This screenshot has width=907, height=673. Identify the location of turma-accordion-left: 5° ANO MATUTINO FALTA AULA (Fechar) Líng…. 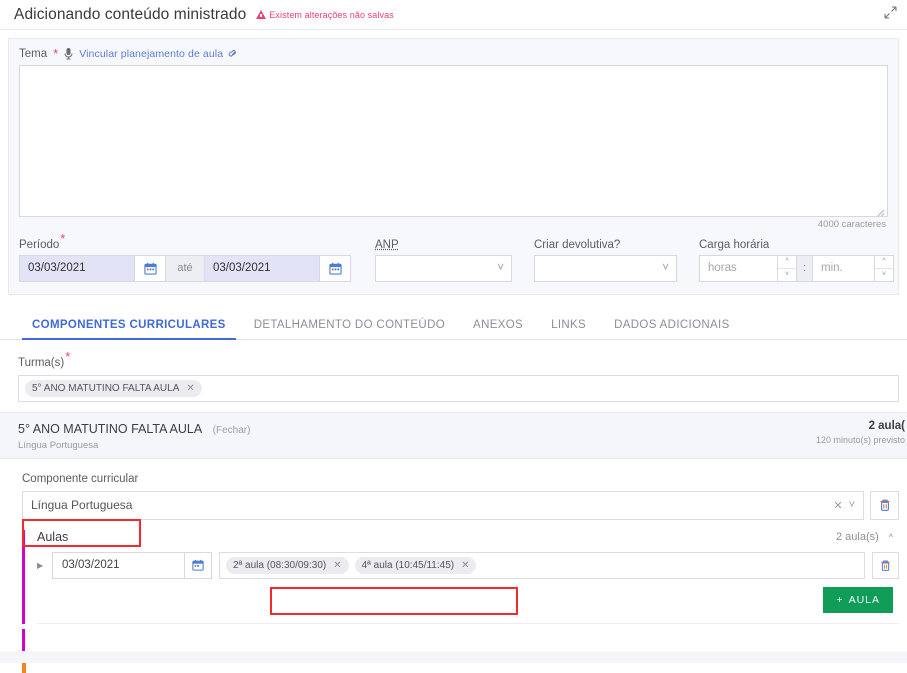
(134, 435).